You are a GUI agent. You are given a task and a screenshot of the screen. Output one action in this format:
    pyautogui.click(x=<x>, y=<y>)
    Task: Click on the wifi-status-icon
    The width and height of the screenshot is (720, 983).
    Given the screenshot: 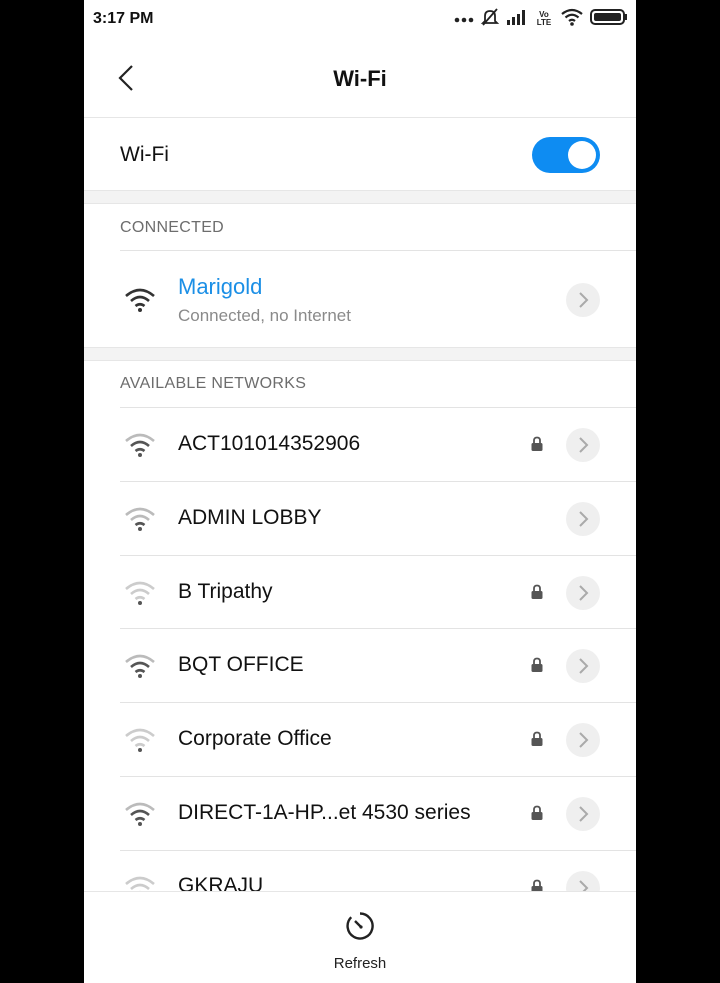 What is the action you would take?
    pyautogui.click(x=572, y=19)
    